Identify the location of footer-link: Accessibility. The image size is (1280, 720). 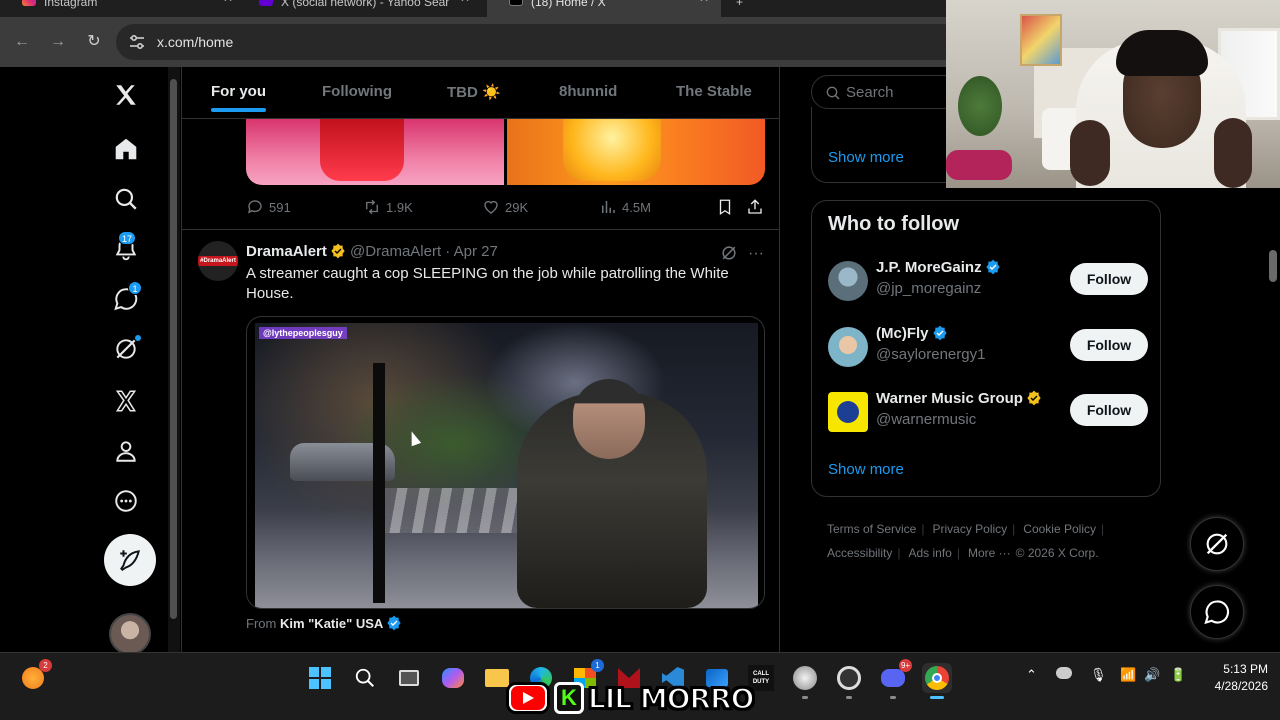
(859, 553).